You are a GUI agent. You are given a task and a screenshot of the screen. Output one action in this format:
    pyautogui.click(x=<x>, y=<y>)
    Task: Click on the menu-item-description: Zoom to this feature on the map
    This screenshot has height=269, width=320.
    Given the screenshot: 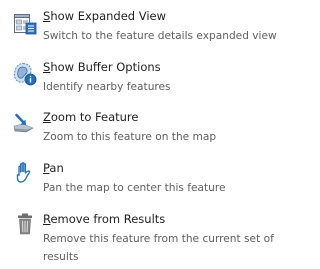 What is the action you would take?
    pyautogui.click(x=130, y=137)
    